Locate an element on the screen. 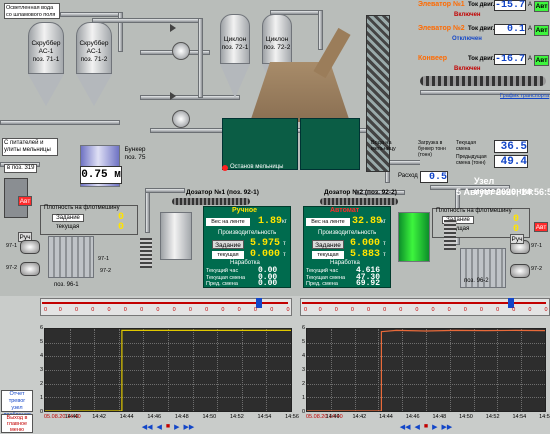 The width and height of the screenshot is (550, 434). x-tick-label: 14:48 is located at coordinates (181, 417).